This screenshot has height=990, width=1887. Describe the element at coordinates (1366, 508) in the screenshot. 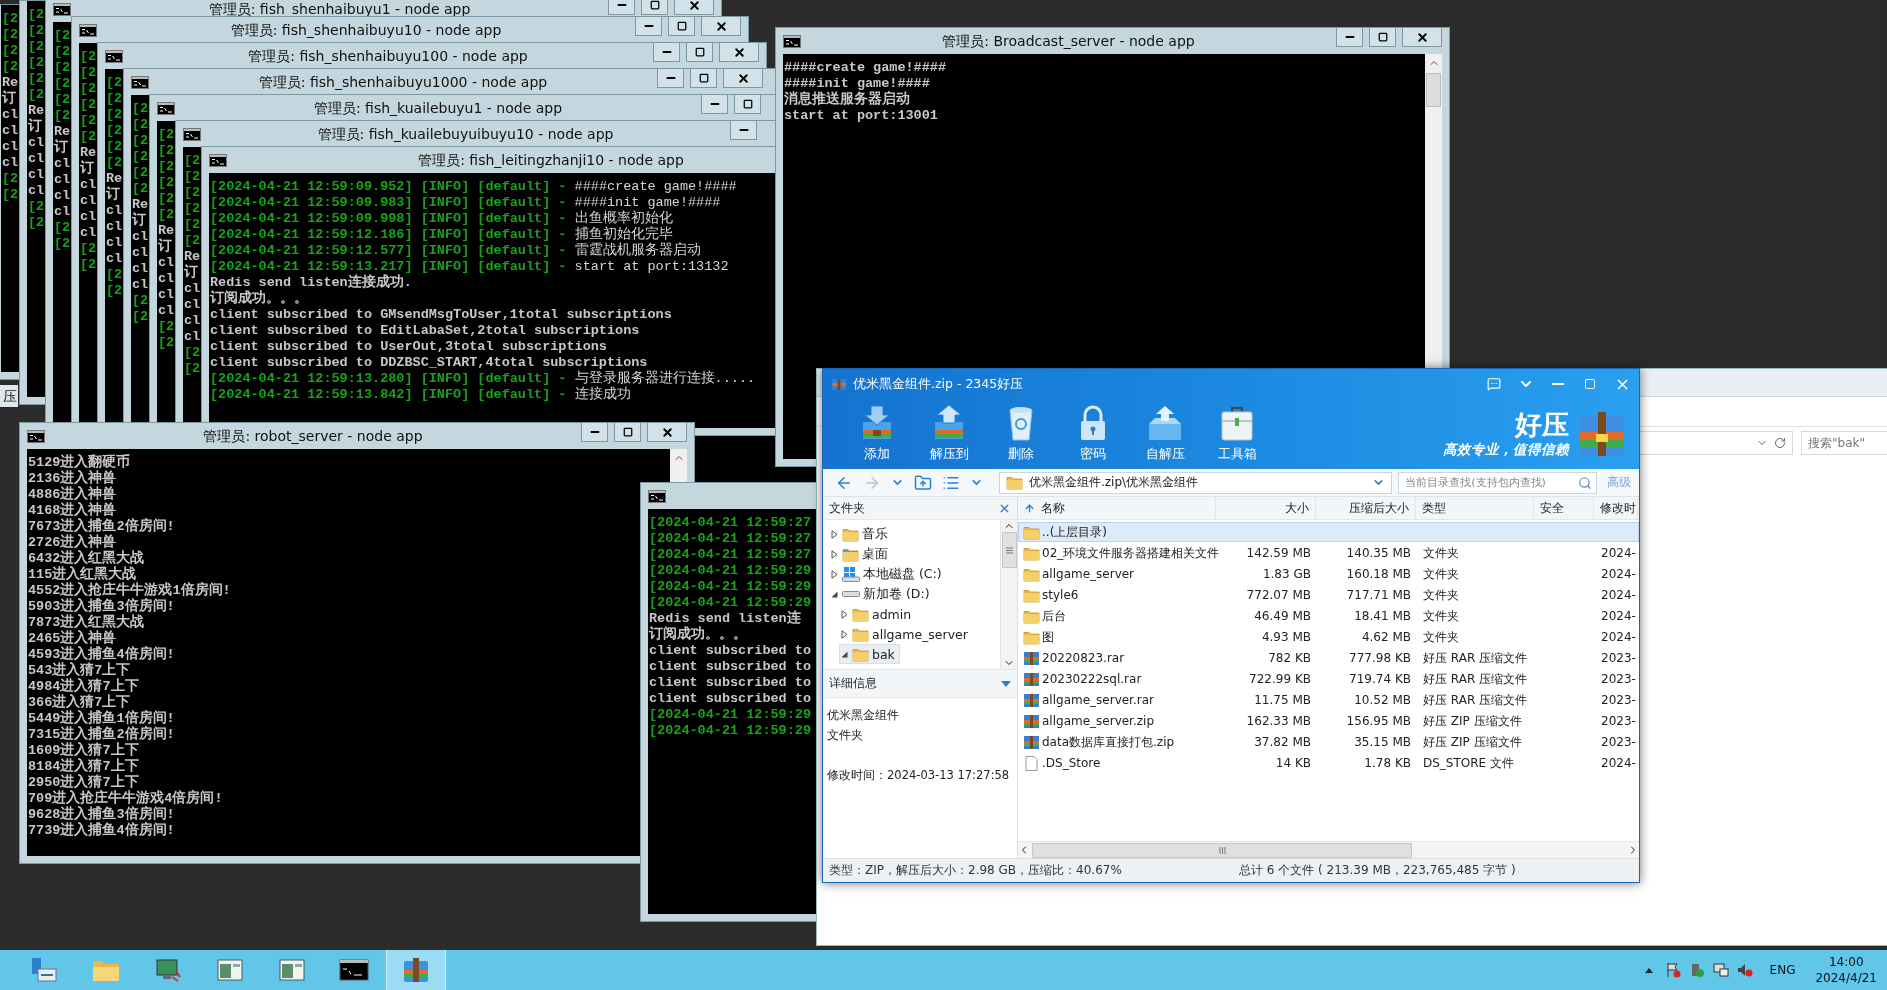

I see `column-header: 压缩后大小` at that location.